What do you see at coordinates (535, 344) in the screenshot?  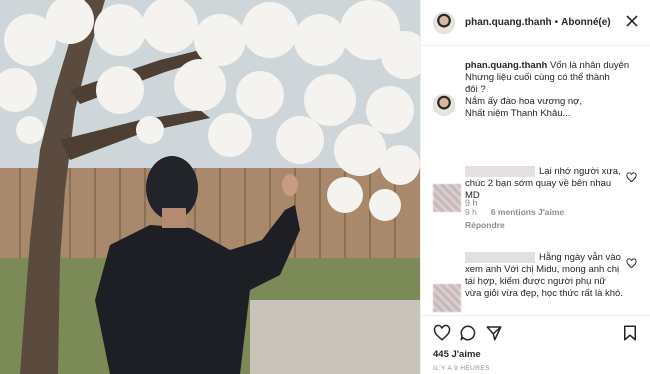 I see `post-actions: 445 J'aime IL Y A 9 HEURES` at bounding box center [535, 344].